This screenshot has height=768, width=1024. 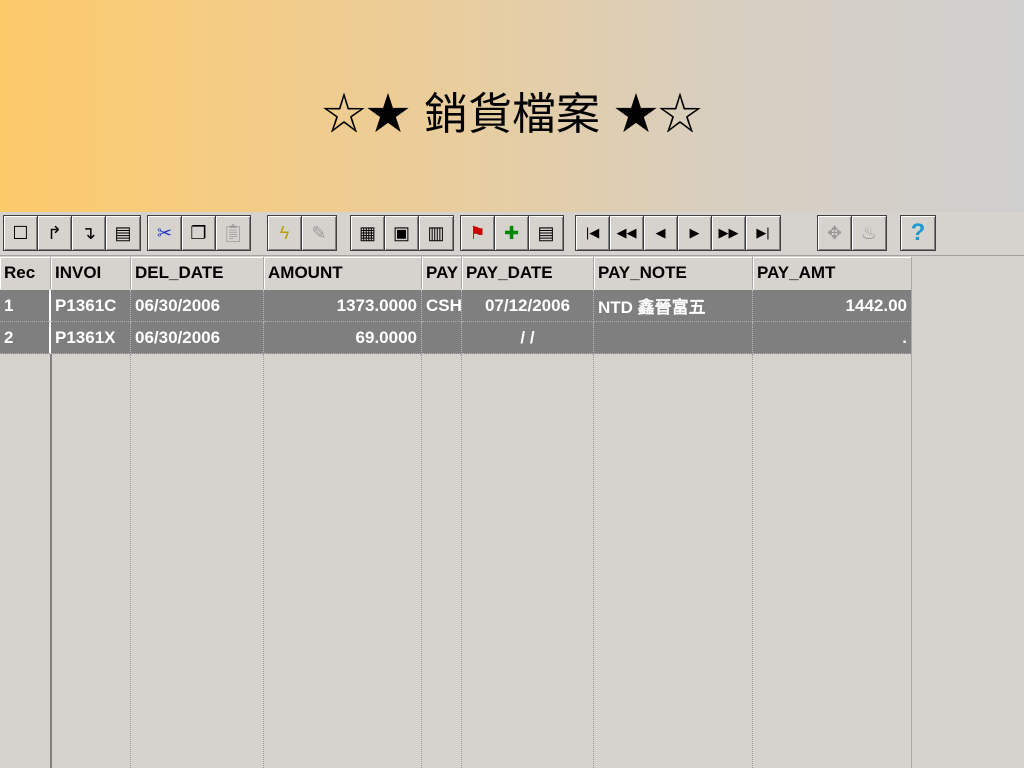 What do you see at coordinates (319, 233) in the screenshot?
I see `design-icon: ✎` at bounding box center [319, 233].